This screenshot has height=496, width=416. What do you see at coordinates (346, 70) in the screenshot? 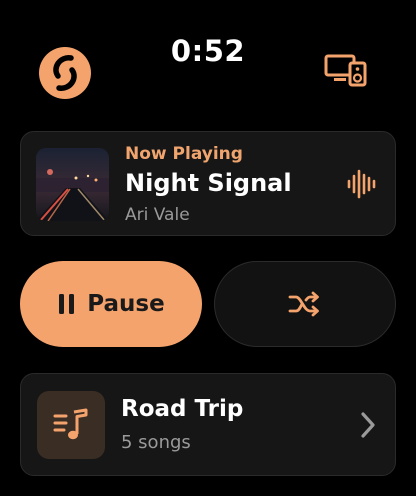
I see `devices-speaker-icon` at bounding box center [346, 70].